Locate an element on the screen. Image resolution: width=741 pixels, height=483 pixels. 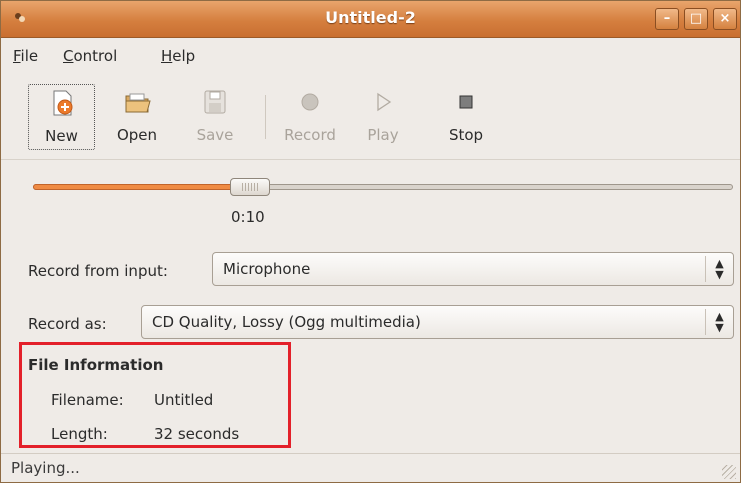
elapsed-time: 0:10 is located at coordinates (248, 217).